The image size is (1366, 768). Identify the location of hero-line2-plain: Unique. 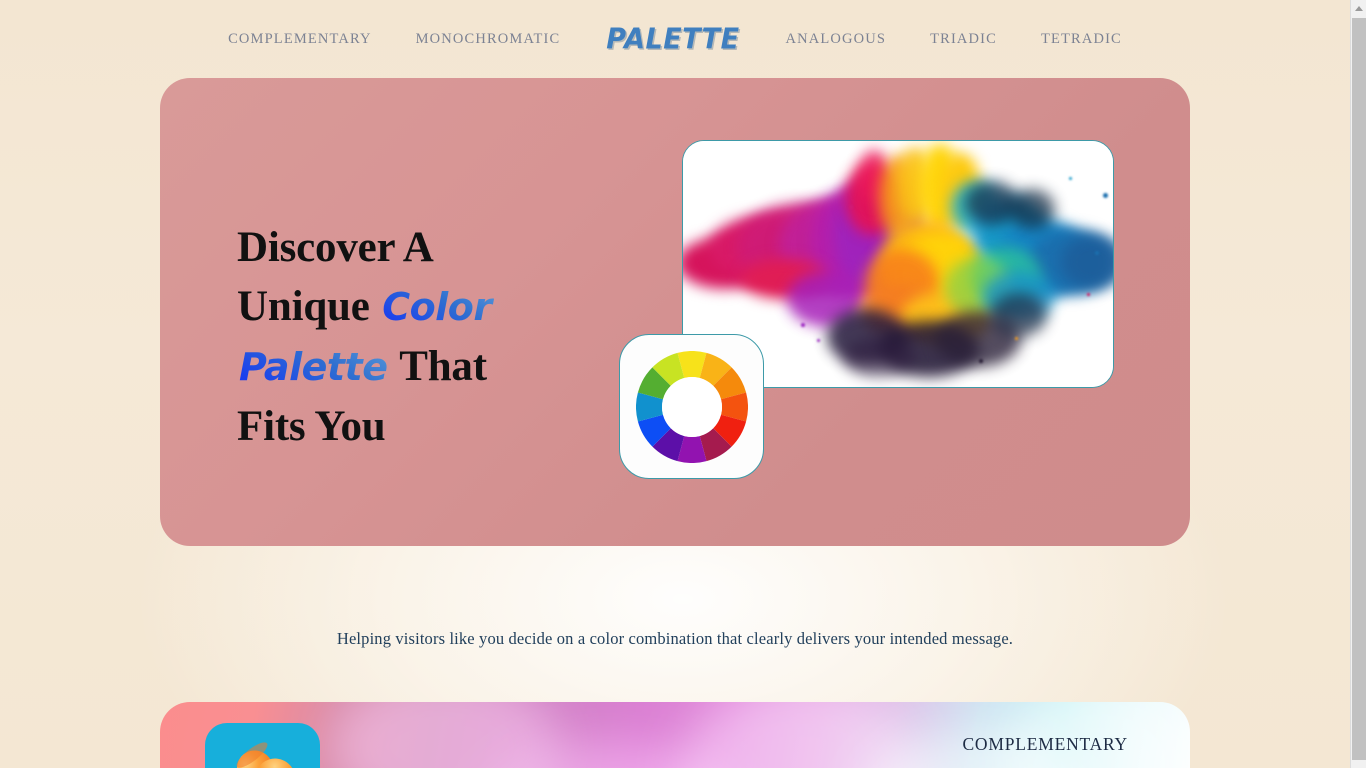
(309, 306).